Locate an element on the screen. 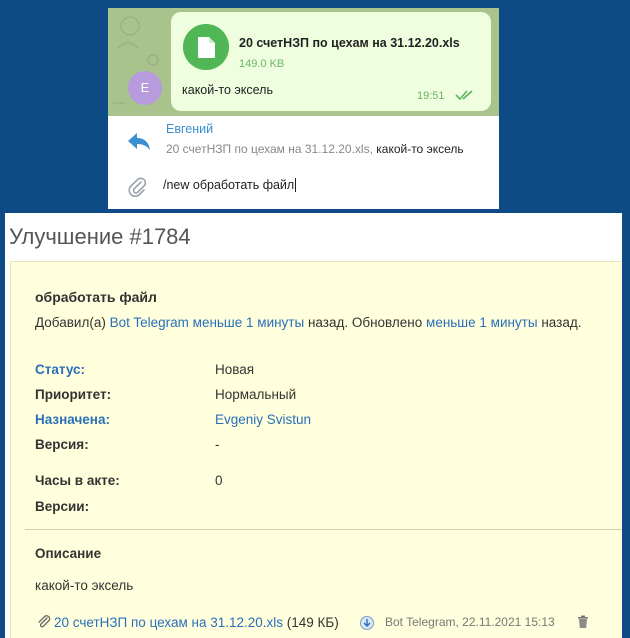 The height and width of the screenshot is (638, 630). attachment-size: (149 КБ) is located at coordinates (312, 622).